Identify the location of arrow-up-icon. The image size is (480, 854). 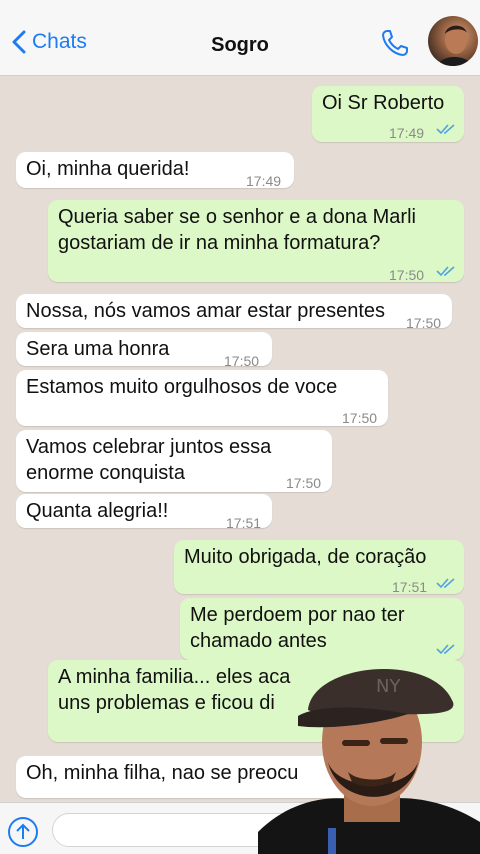
(23, 831).